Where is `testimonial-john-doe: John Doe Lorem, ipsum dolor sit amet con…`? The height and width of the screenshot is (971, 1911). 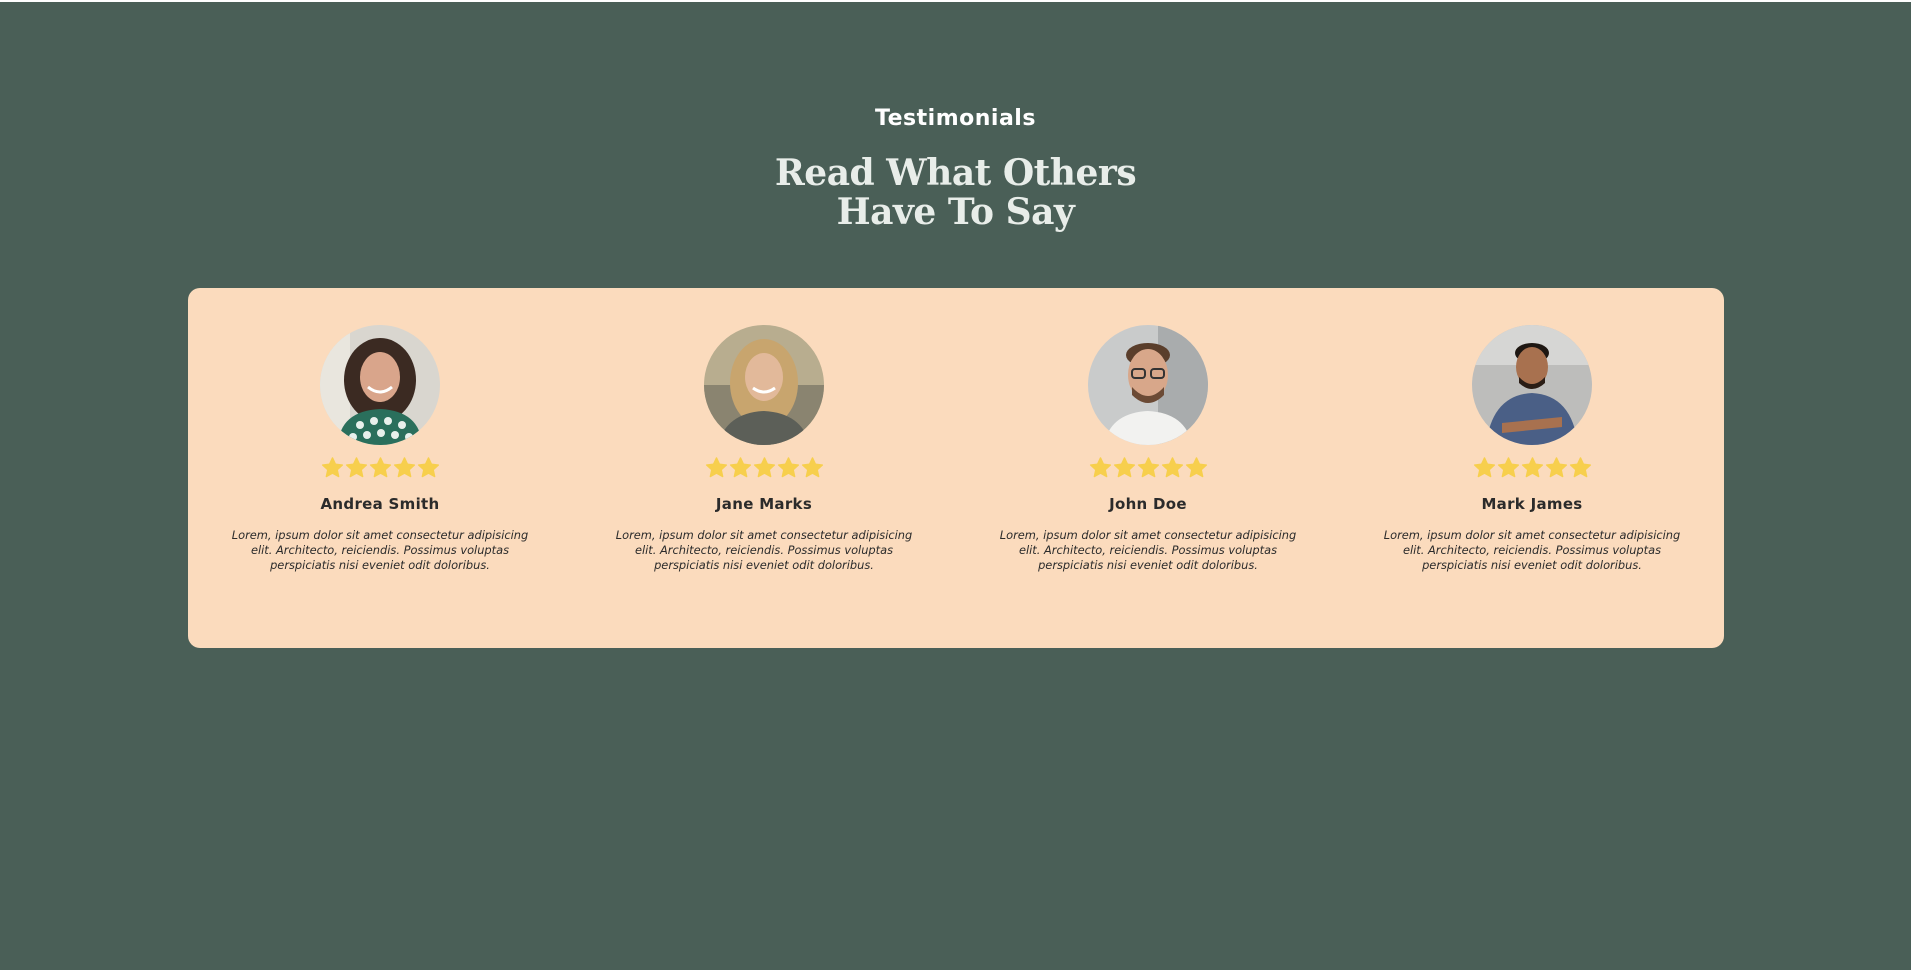
testimonial-john-doe: John Doe Lorem, ipsum dolor sit amet con… is located at coordinates (1148, 468).